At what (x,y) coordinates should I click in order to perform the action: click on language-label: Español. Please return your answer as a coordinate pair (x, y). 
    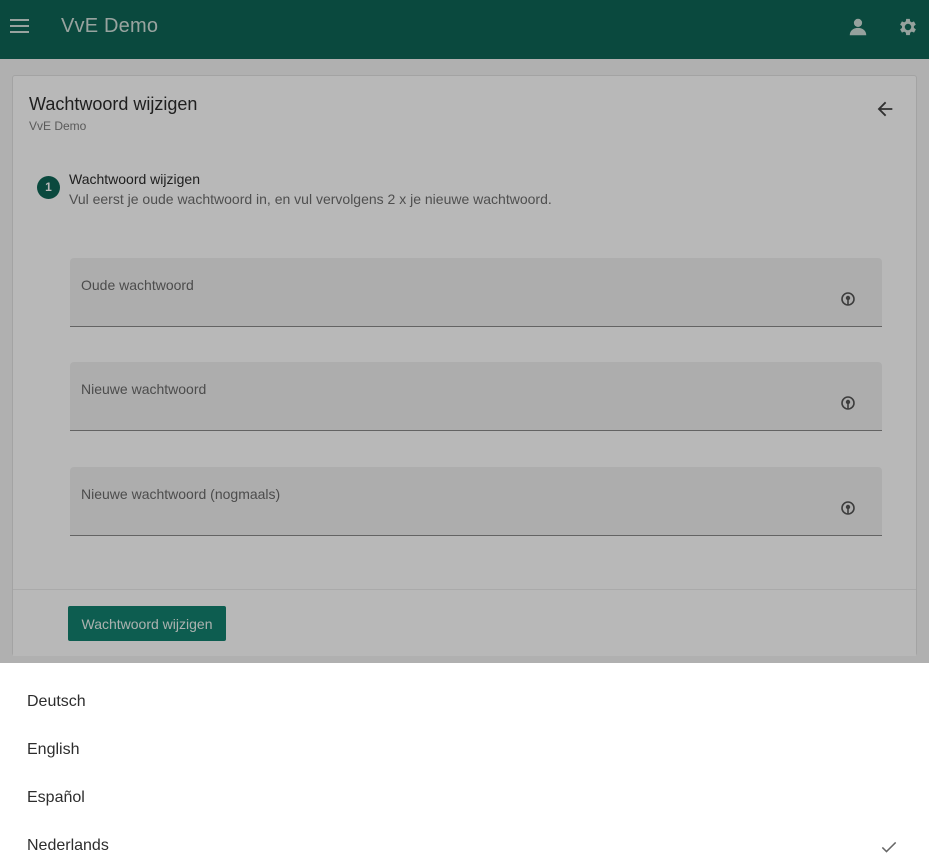
    Looking at the image, I should click on (56, 797).